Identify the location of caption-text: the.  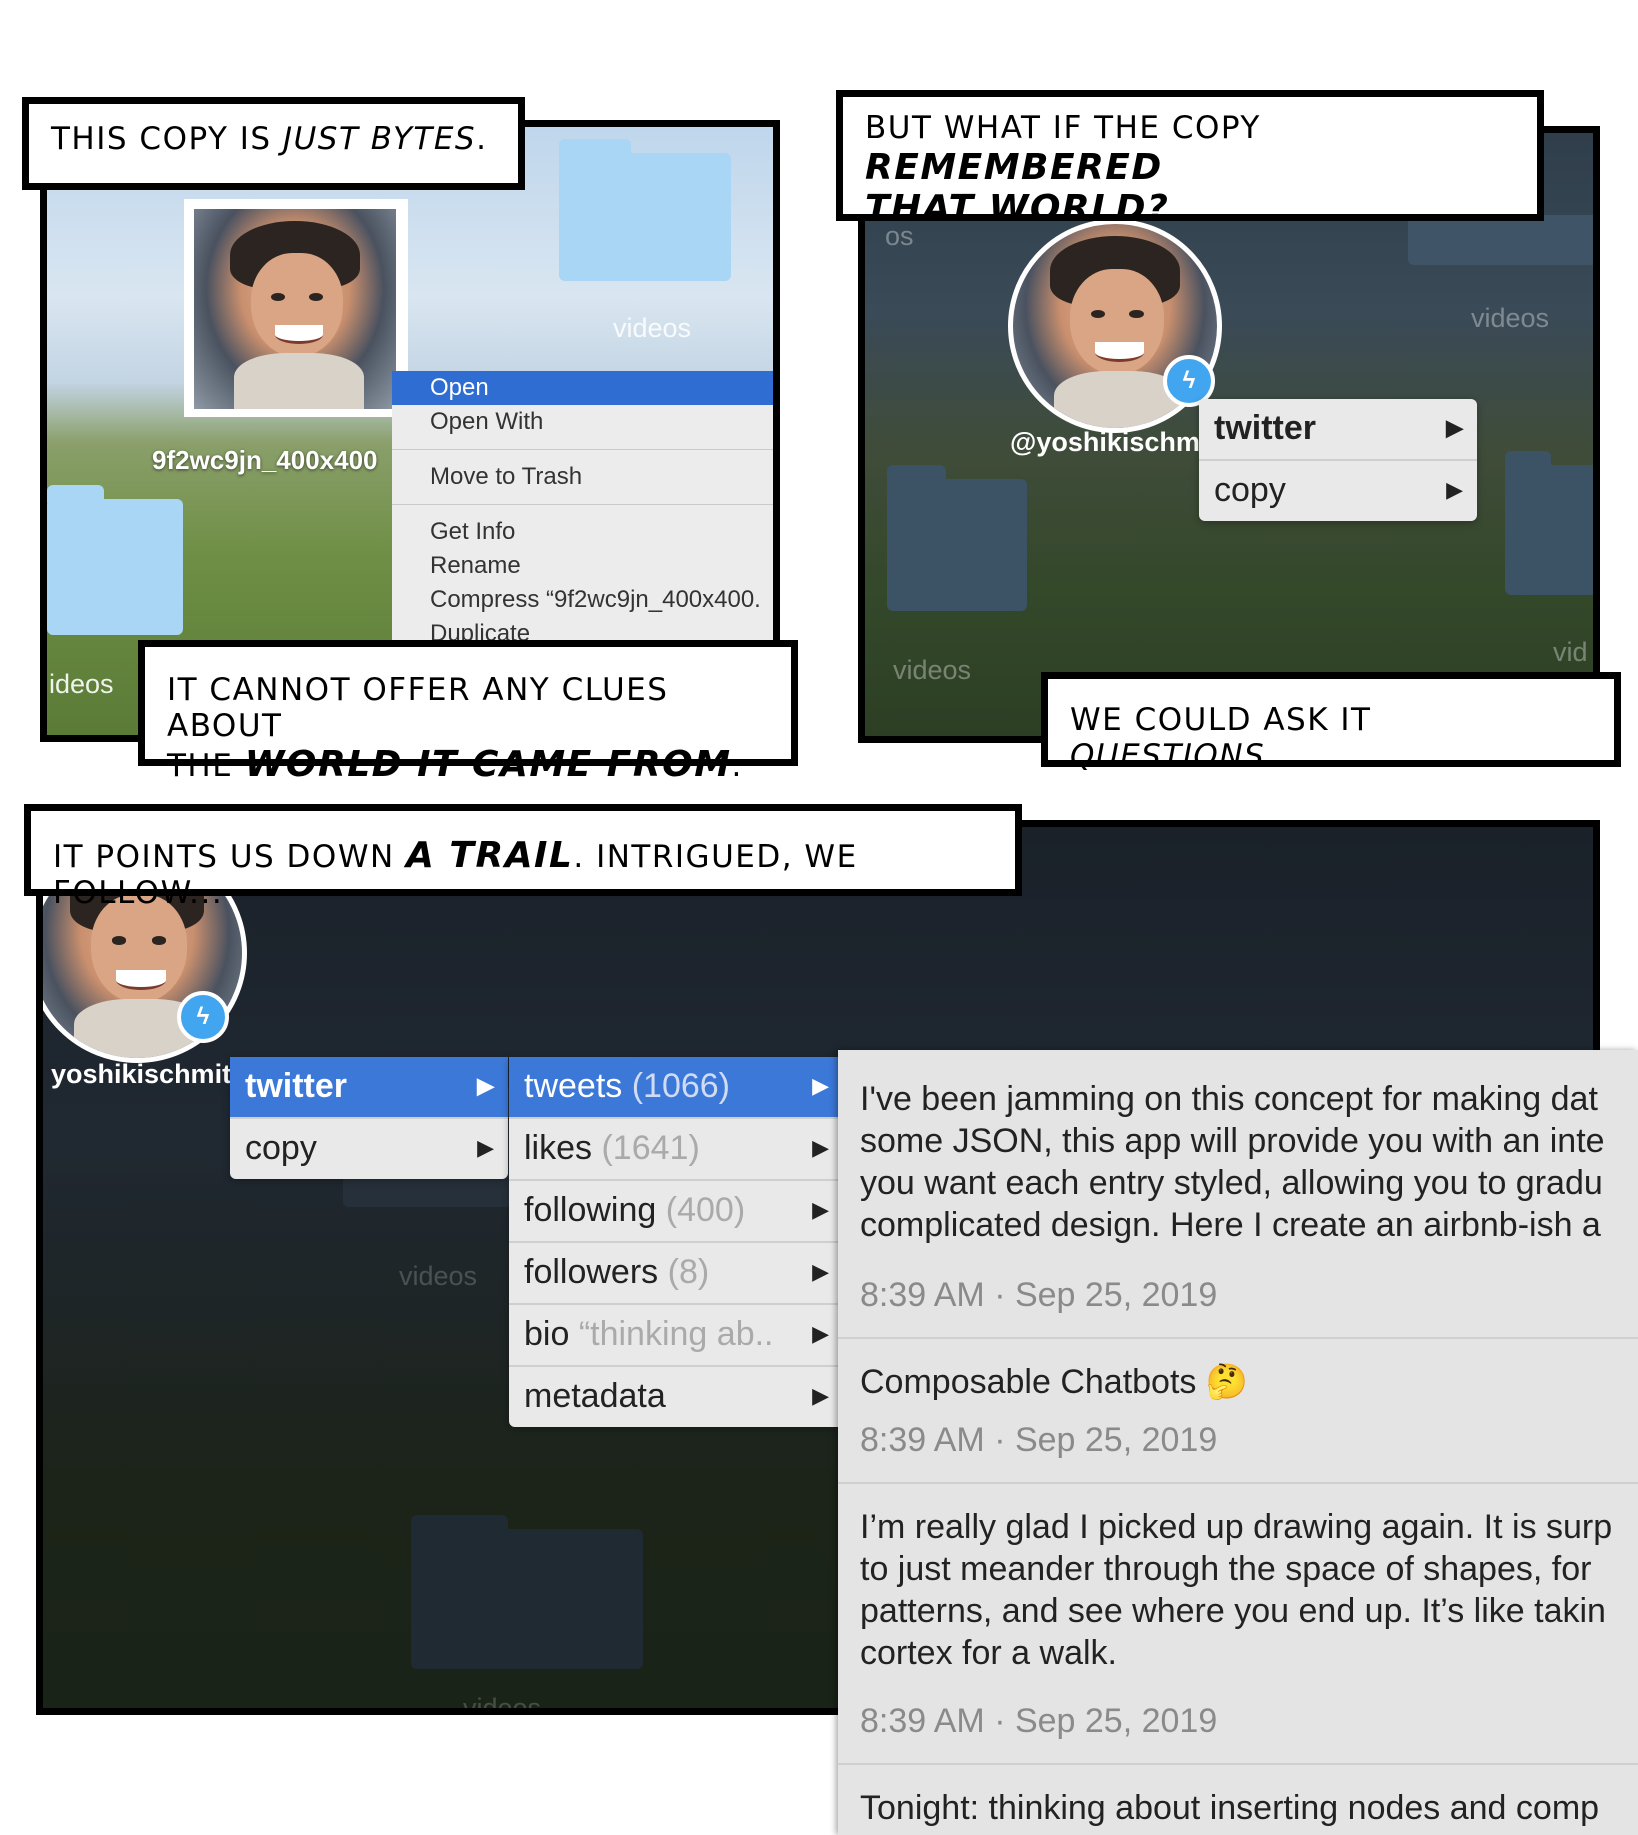
(206, 766).